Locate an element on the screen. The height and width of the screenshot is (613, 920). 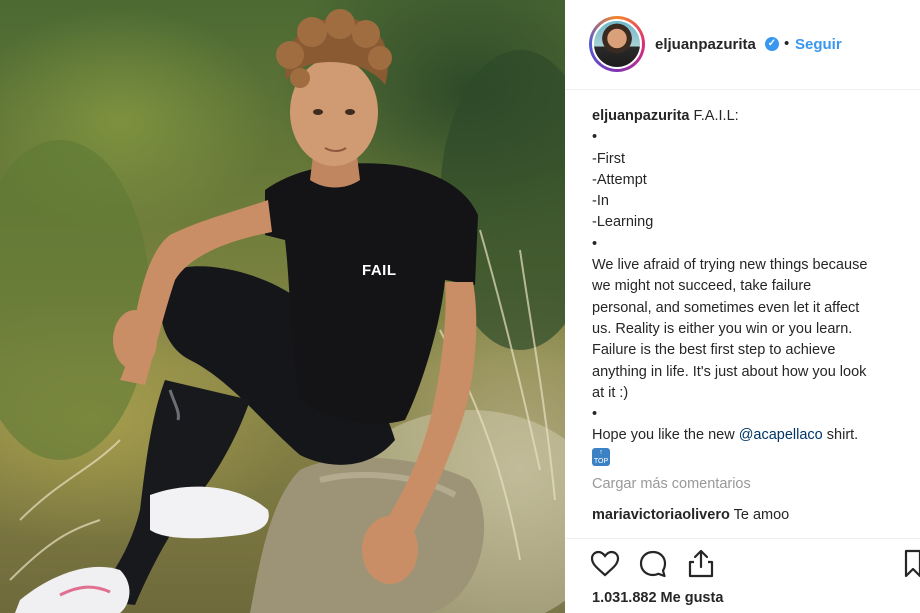
likes-number: 1.031.882 is located at coordinates (624, 598).